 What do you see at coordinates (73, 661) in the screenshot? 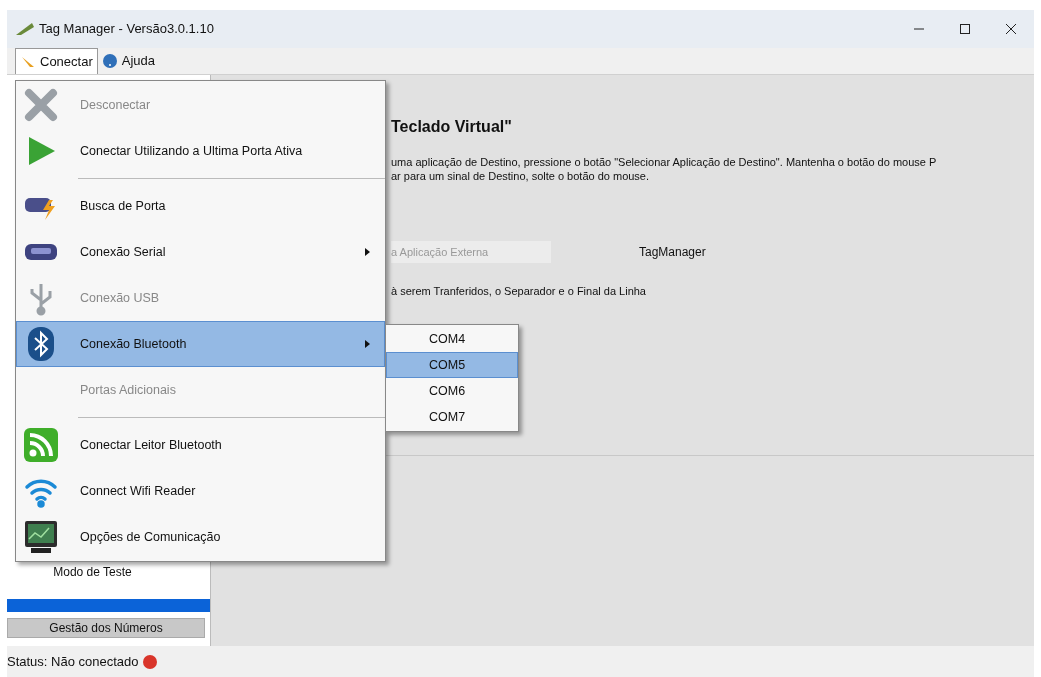
I see `status-text: Status: Não conectado` at bounding box center [73, 661].